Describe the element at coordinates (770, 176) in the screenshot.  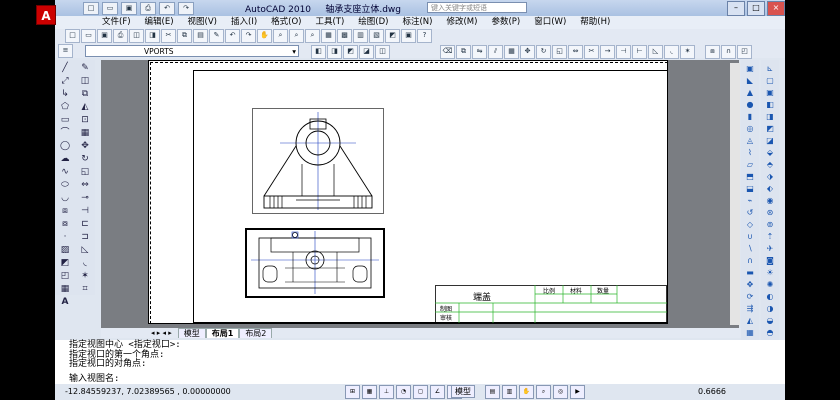
I see `ne-iso-icon: ⬗` at that location.